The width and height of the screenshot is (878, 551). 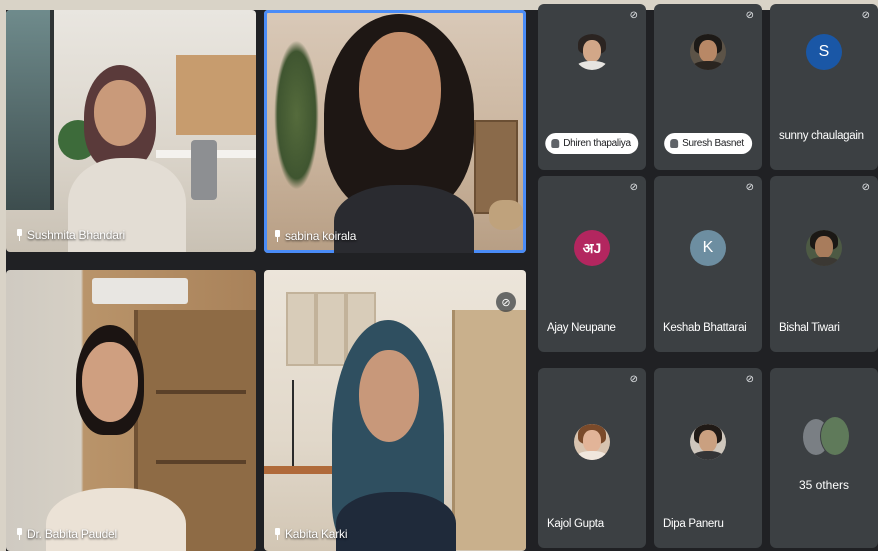 What do you see at coordinates (131, 410) in the screenshot?
I see `video-tile-babita: Dr. Babita Paudel` at bounding box center [131, 410].